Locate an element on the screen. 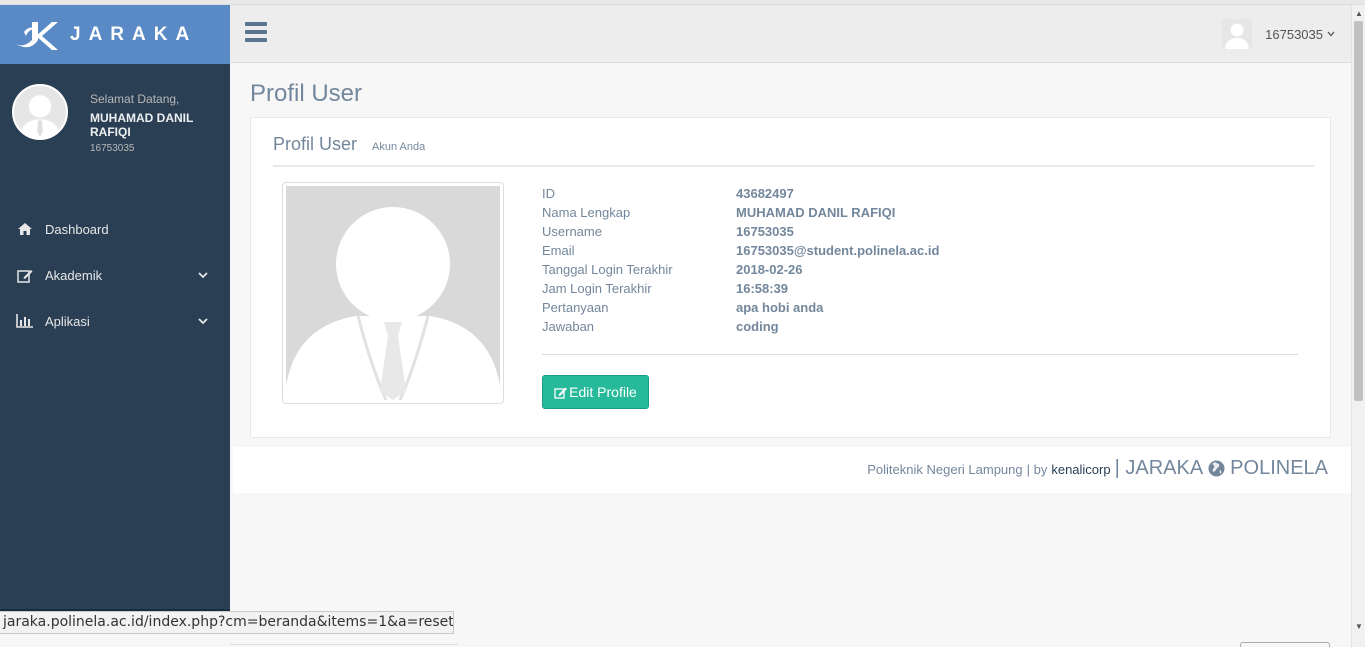 The width and height of the screenshot is (1365, 647). info-row-answer: Jawaban coding is located at coordinates (740, 326).